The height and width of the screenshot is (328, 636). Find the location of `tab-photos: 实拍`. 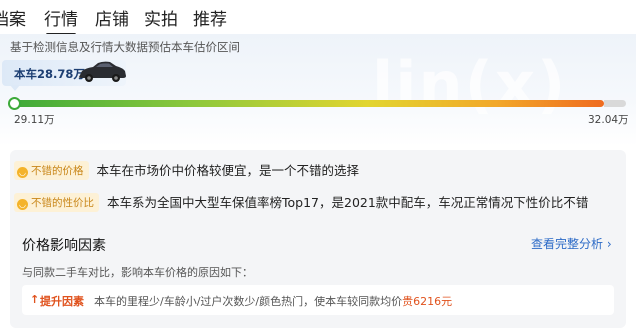

tab-photos: 实拍 is located at coordinates (161, 17).